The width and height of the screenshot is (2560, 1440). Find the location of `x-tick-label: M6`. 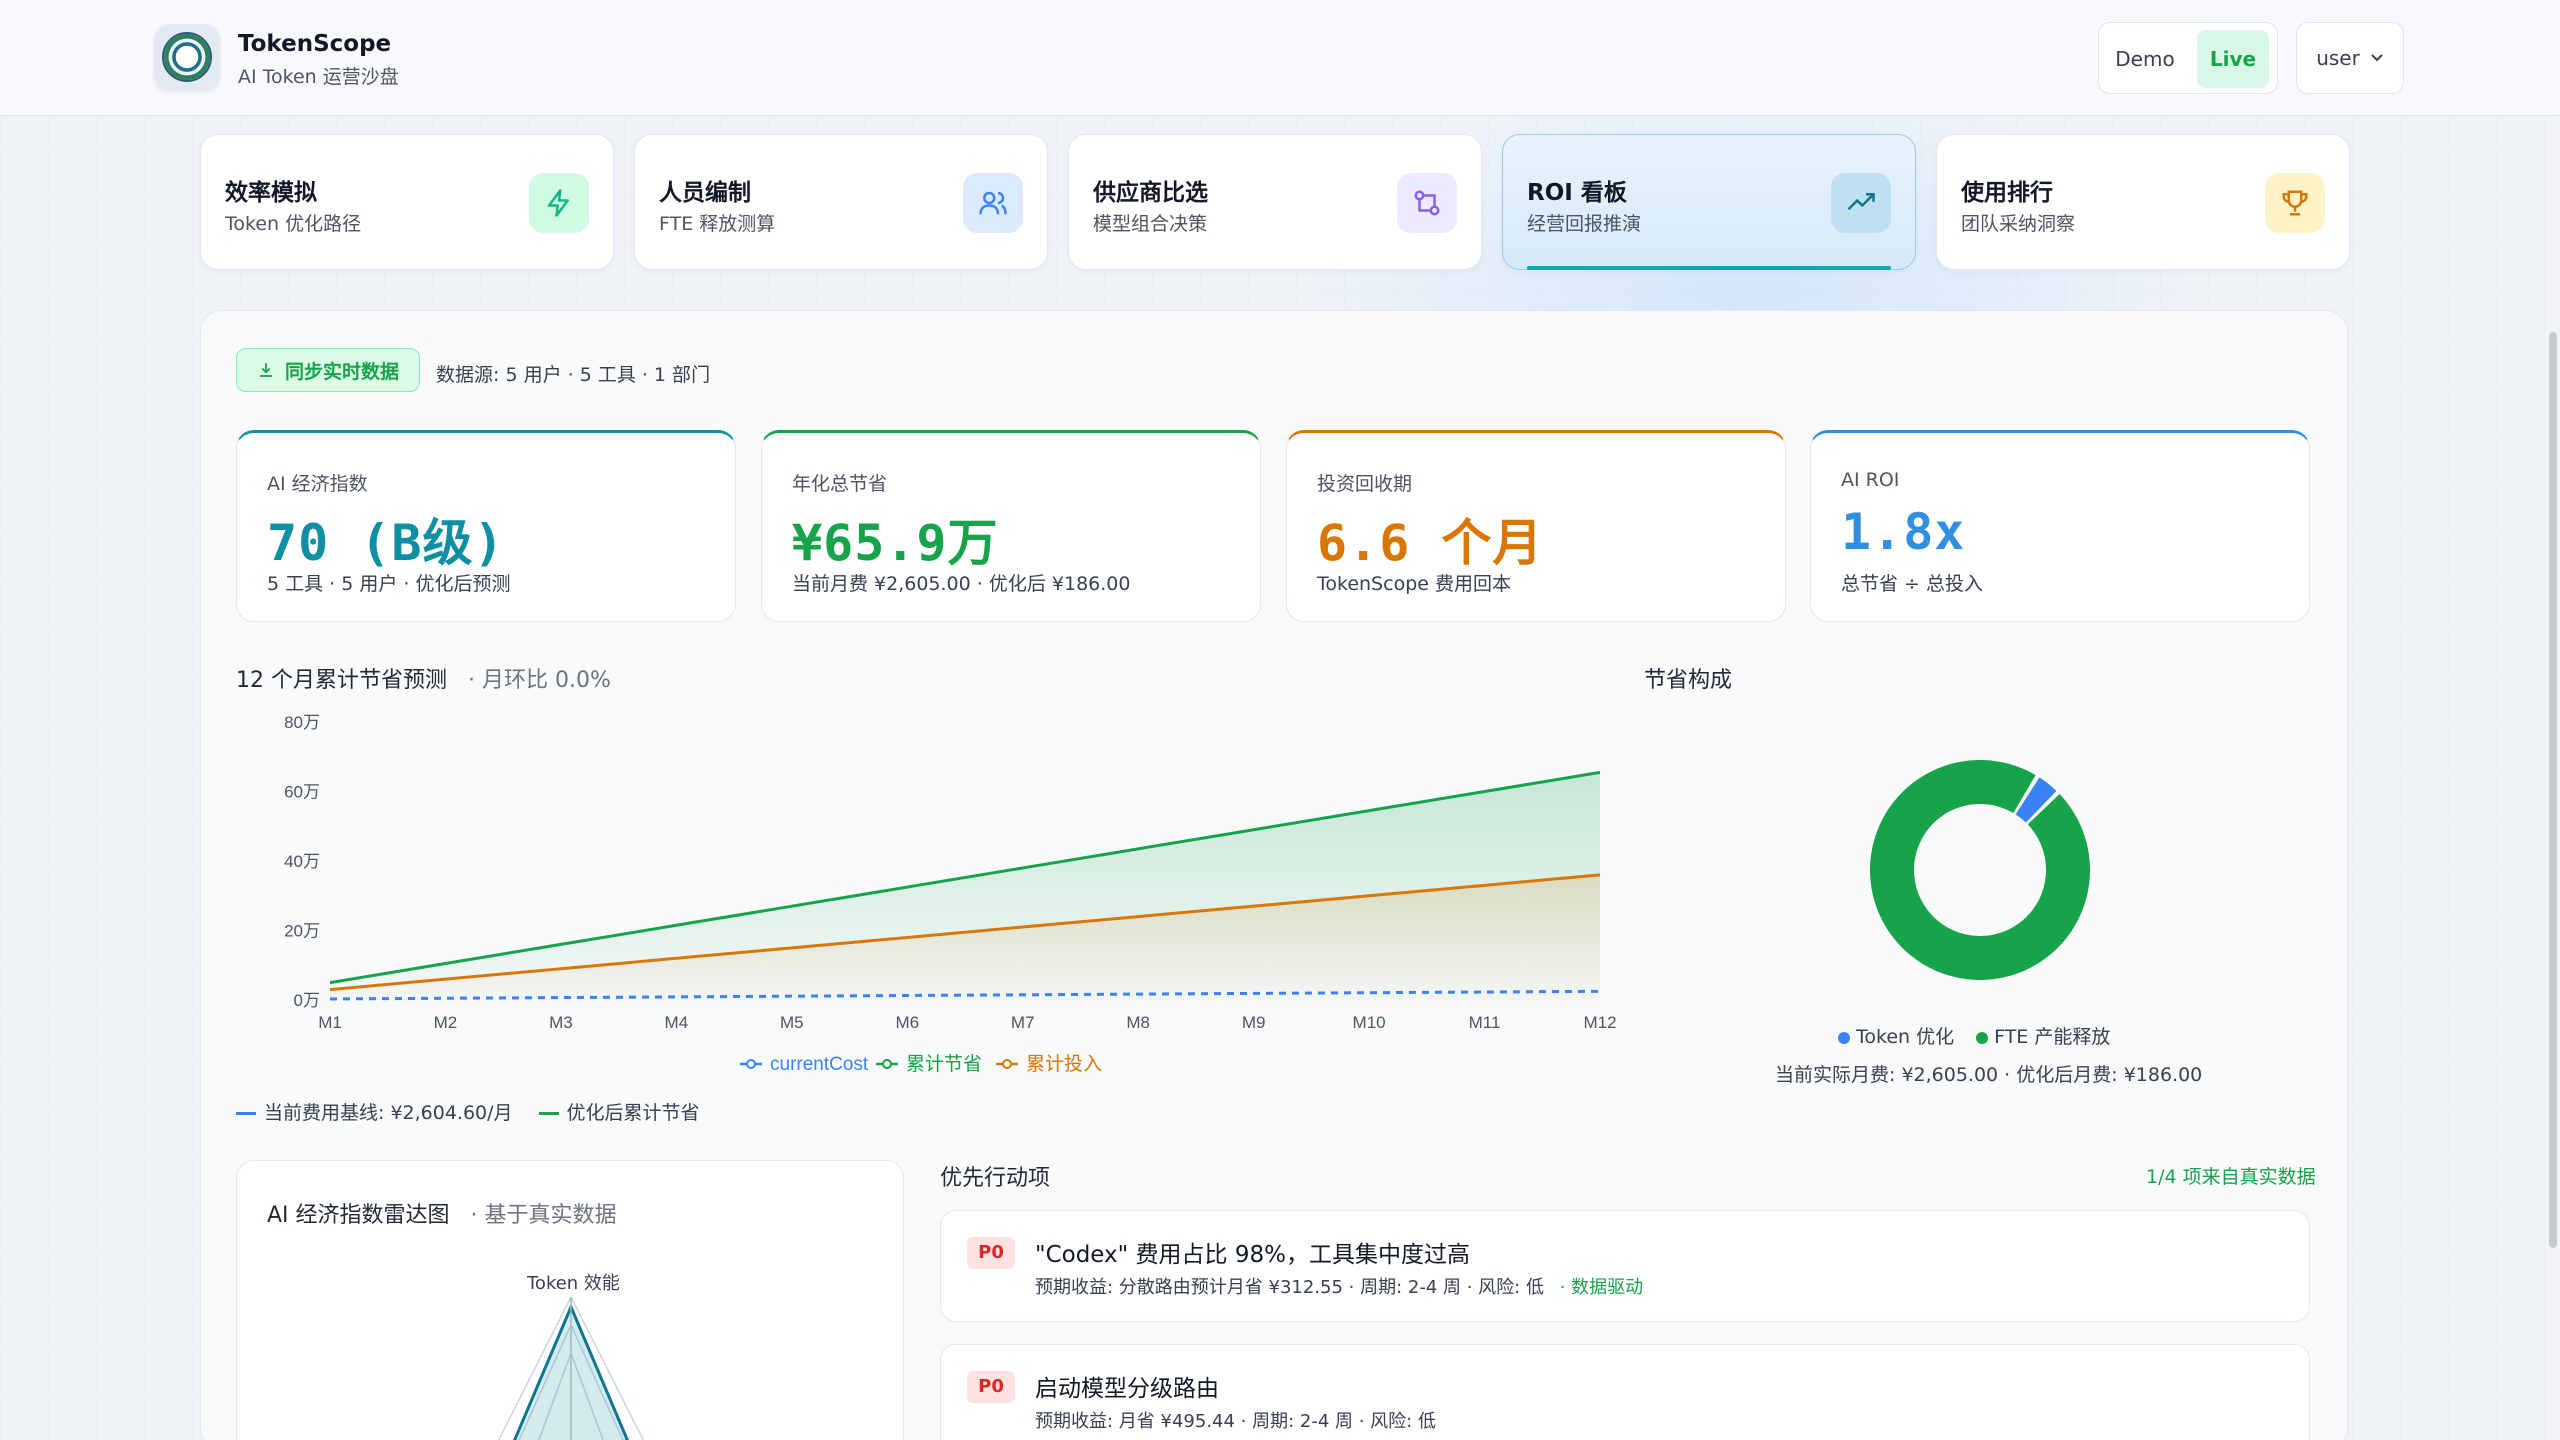

x-tick-label: M6 is located at coordinates (907, 1022).